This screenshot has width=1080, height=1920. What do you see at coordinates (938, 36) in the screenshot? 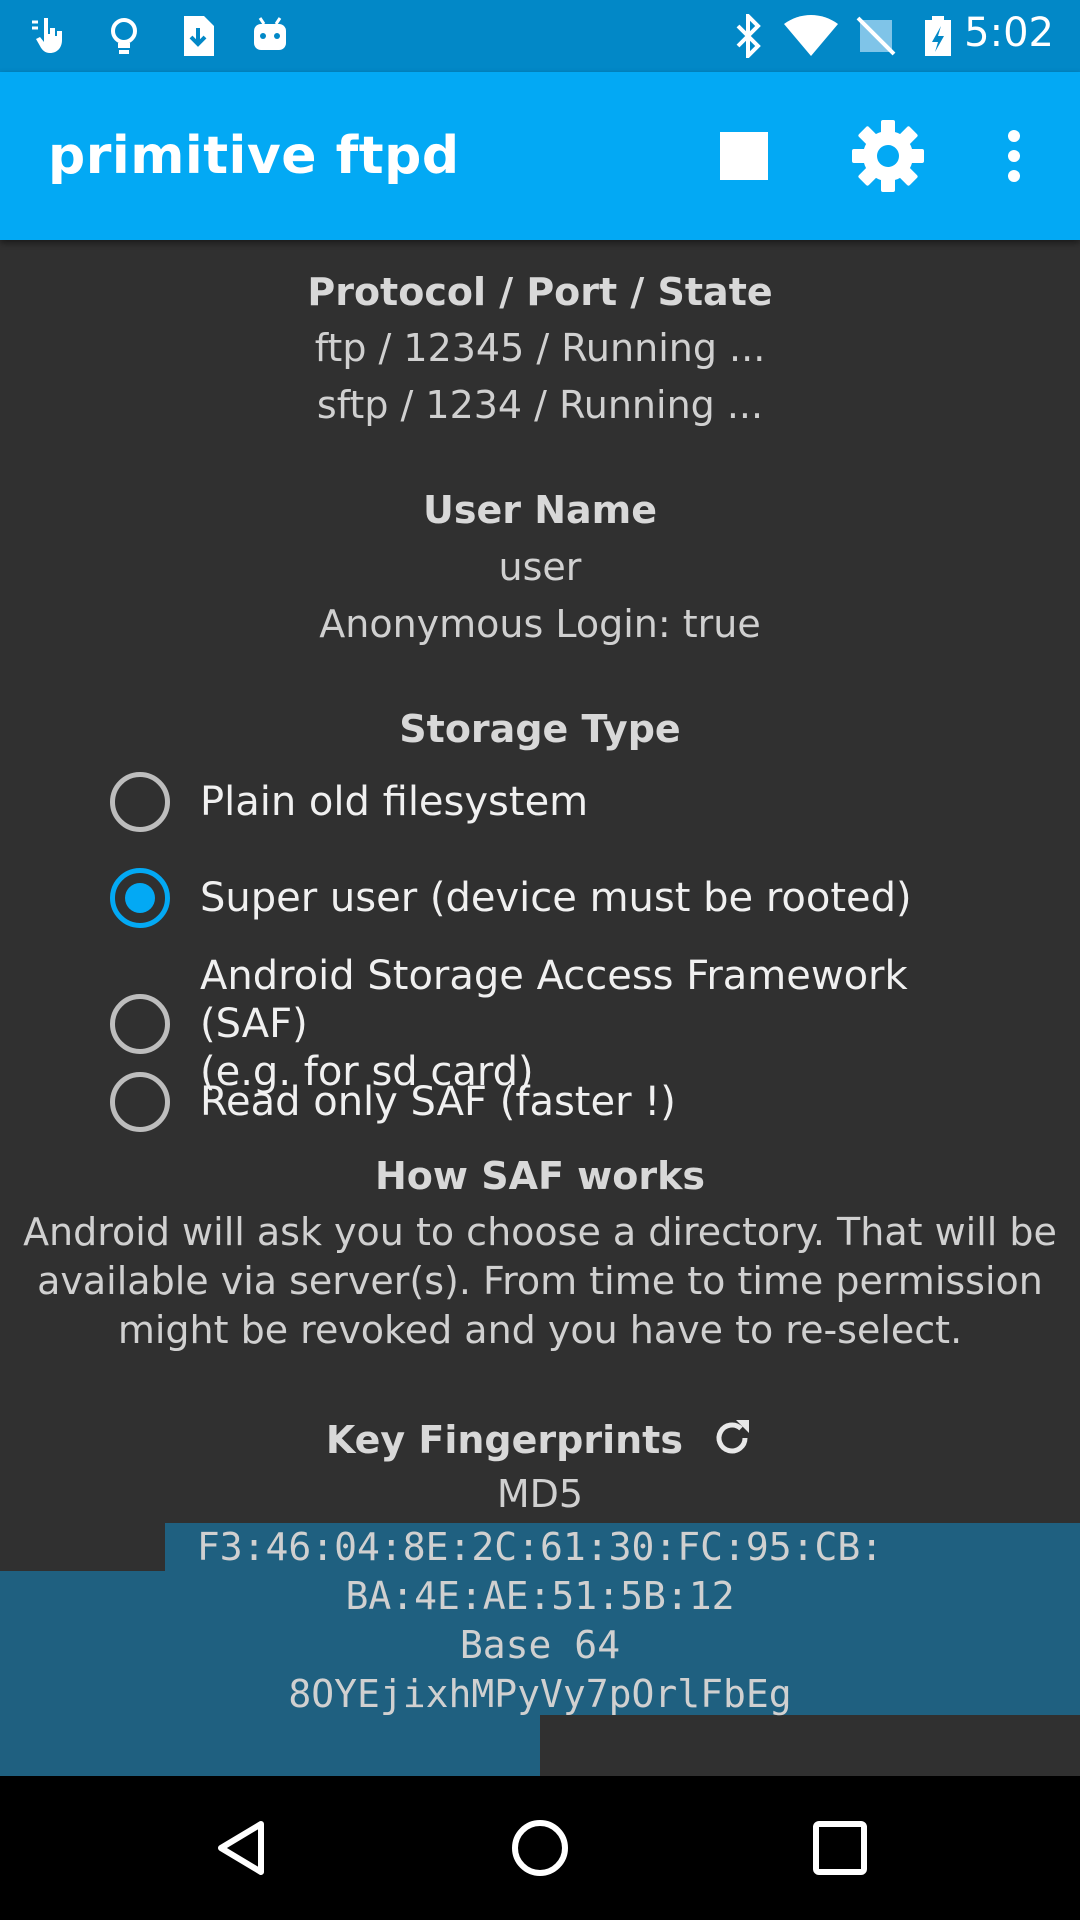
I see `battery-charging-icon` at bounding box center [938, 36].